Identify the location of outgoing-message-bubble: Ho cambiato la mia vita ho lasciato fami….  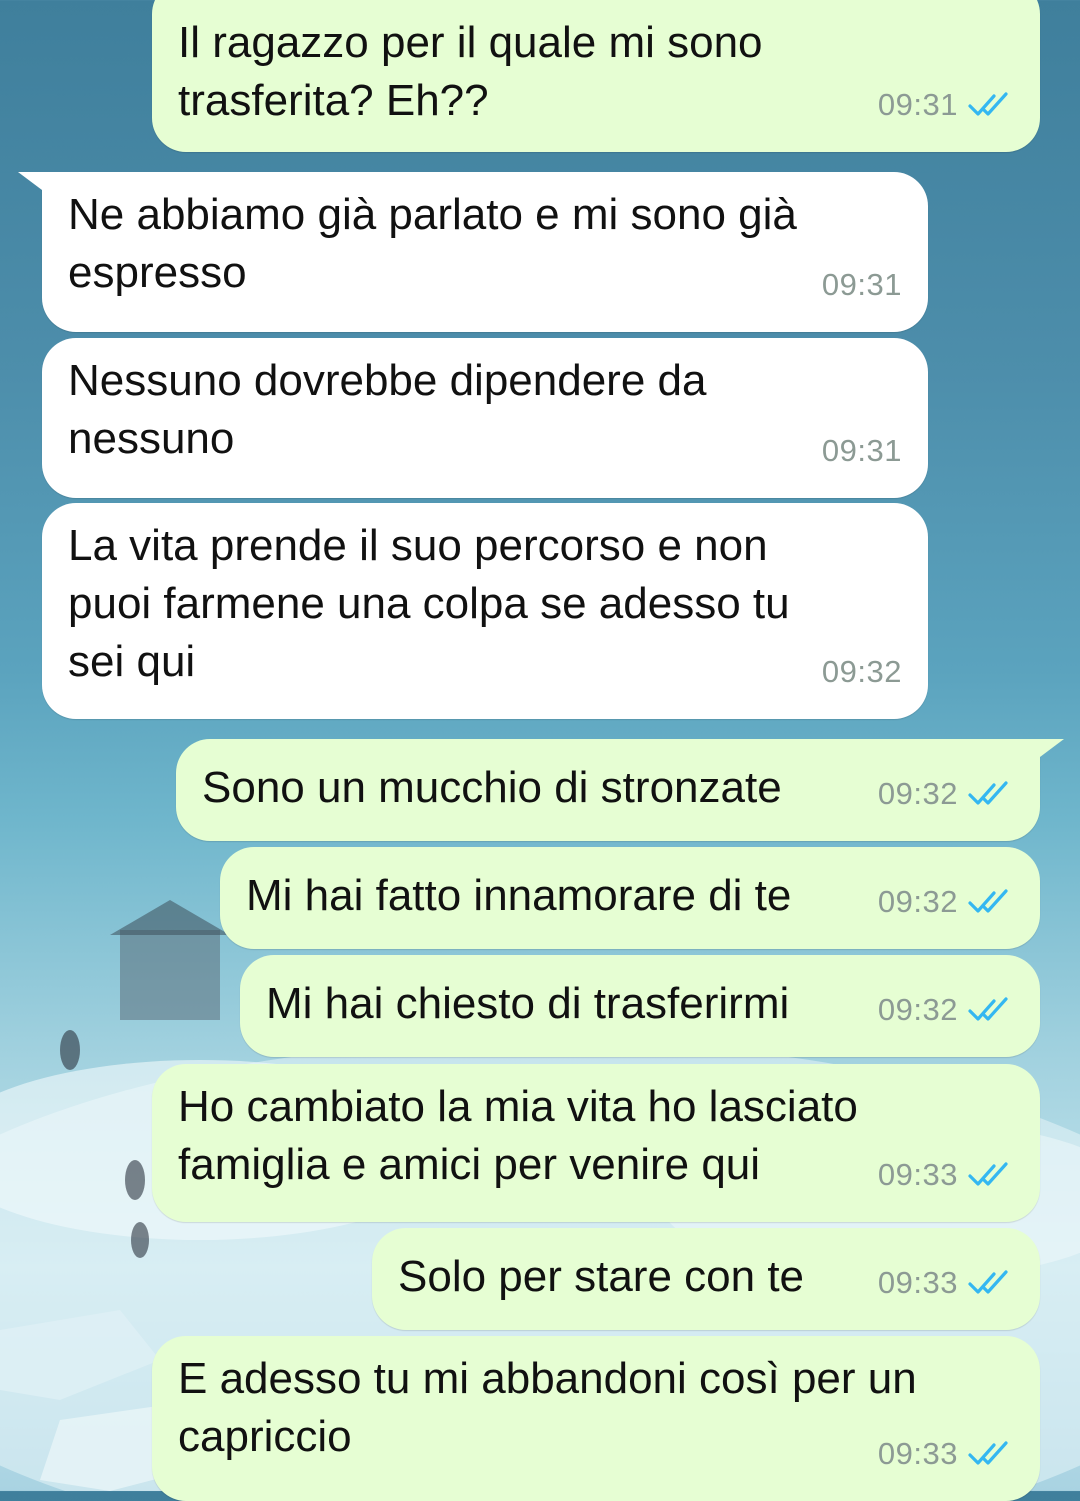
(596, 1143).